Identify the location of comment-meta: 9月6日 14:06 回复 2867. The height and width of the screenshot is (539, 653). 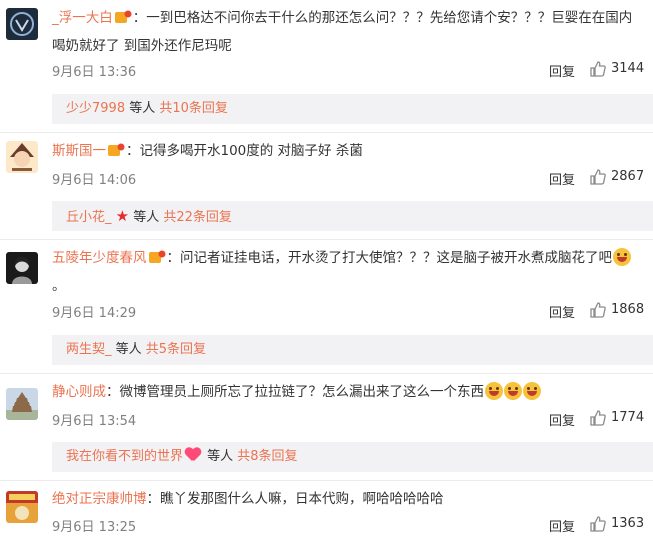
(352, 179).